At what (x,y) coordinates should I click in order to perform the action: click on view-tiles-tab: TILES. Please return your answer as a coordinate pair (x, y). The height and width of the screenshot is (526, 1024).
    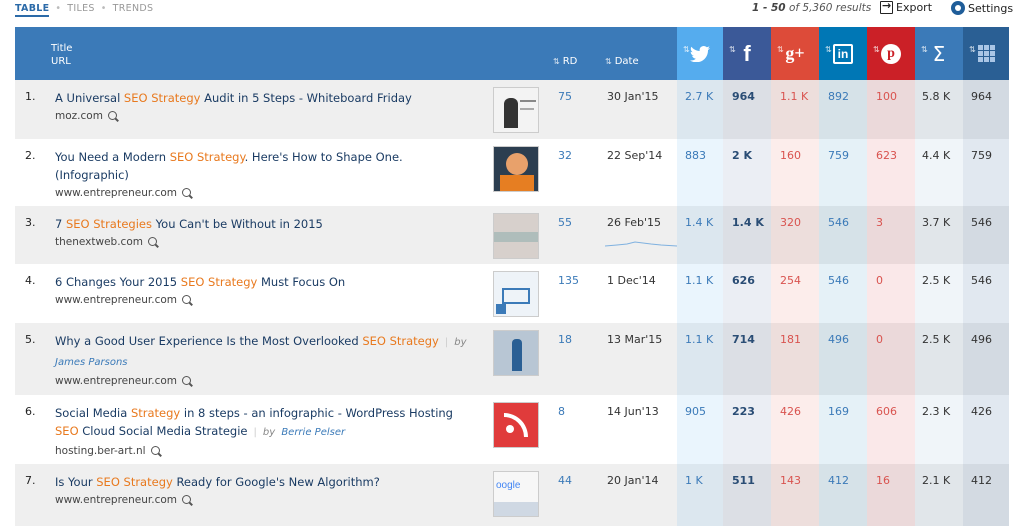
    Looking at the image, I should click on (80, 8).